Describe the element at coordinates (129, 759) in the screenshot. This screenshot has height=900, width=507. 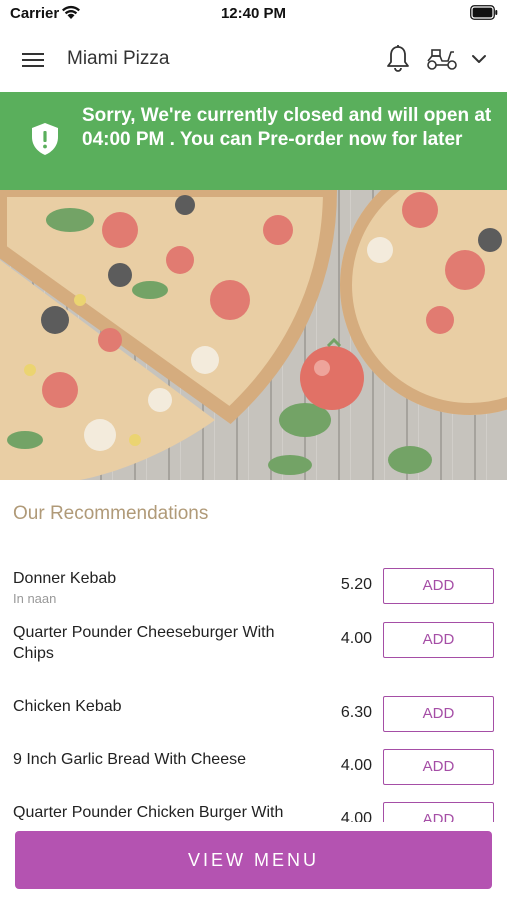
I see `item-name: 9 Inch Garlic Bread With Cheese` at that location.